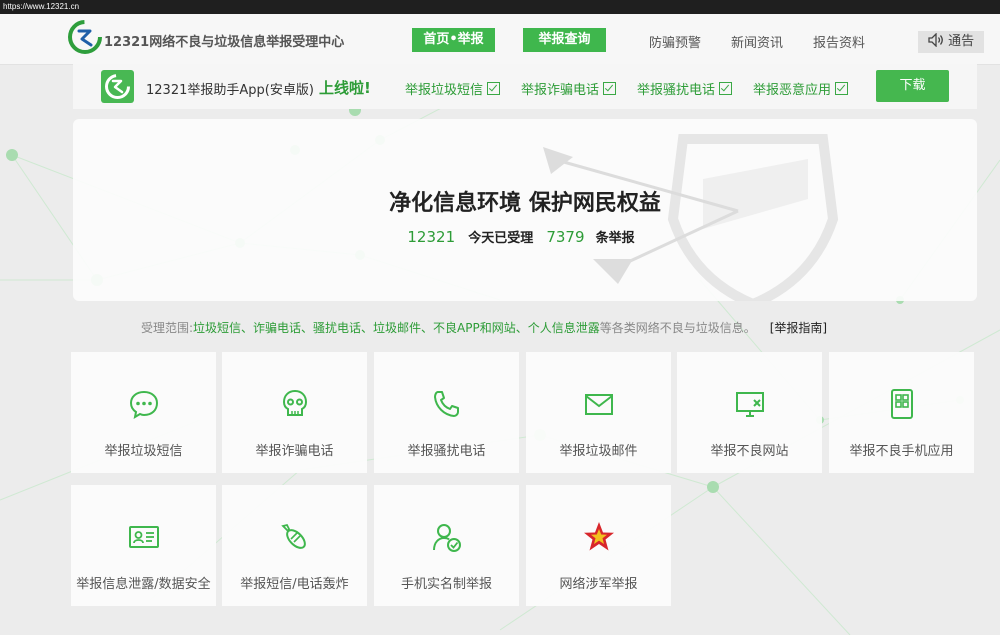 This screenshot has width=1000, height=635. Describe the element at coordinates (345, 88) in the screenshot. I see `app-online-text: 上线啦!` at that location.